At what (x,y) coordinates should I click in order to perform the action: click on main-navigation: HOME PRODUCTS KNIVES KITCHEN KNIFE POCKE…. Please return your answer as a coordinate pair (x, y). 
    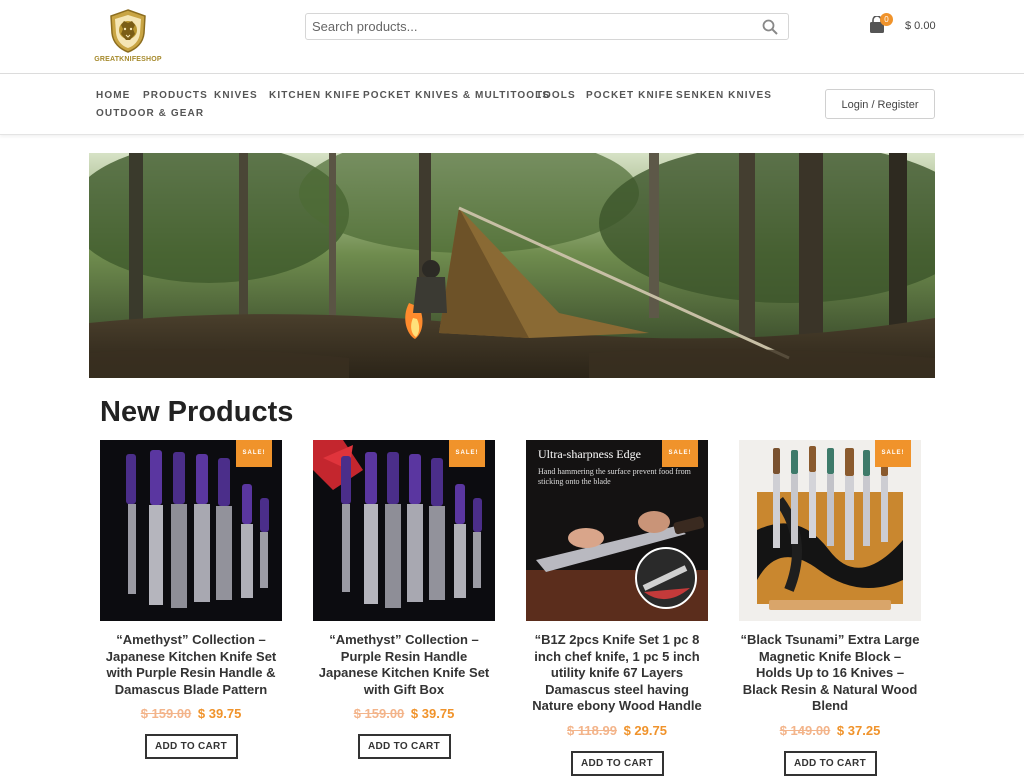
    Looking at the image, I should click on (512, 104).